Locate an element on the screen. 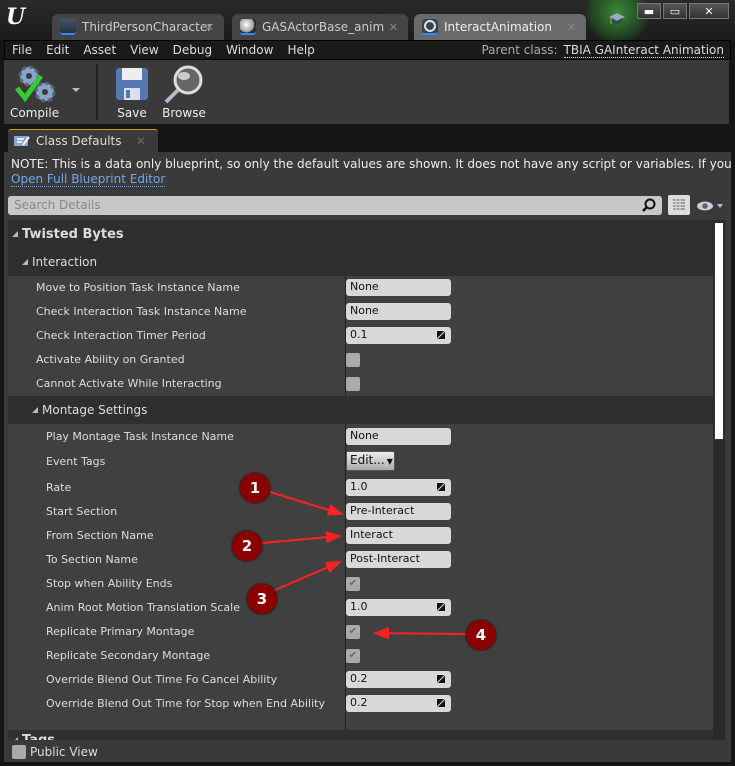 The height and width of the screenshot is (766, 735). property-label: From Section Name is located at coordinates (100, 535).